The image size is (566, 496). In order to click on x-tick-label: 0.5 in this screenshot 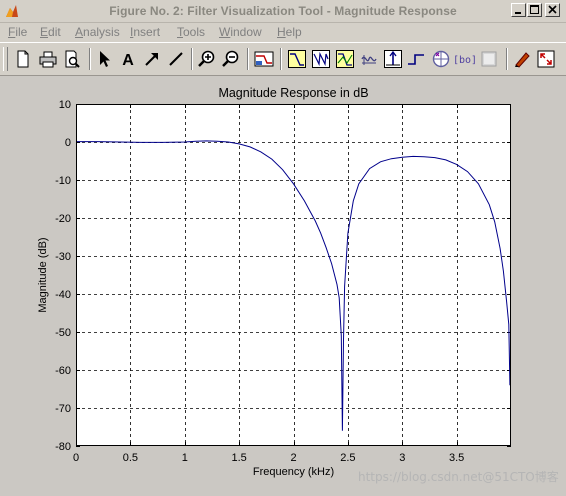, I will do `click(130, 458)`.